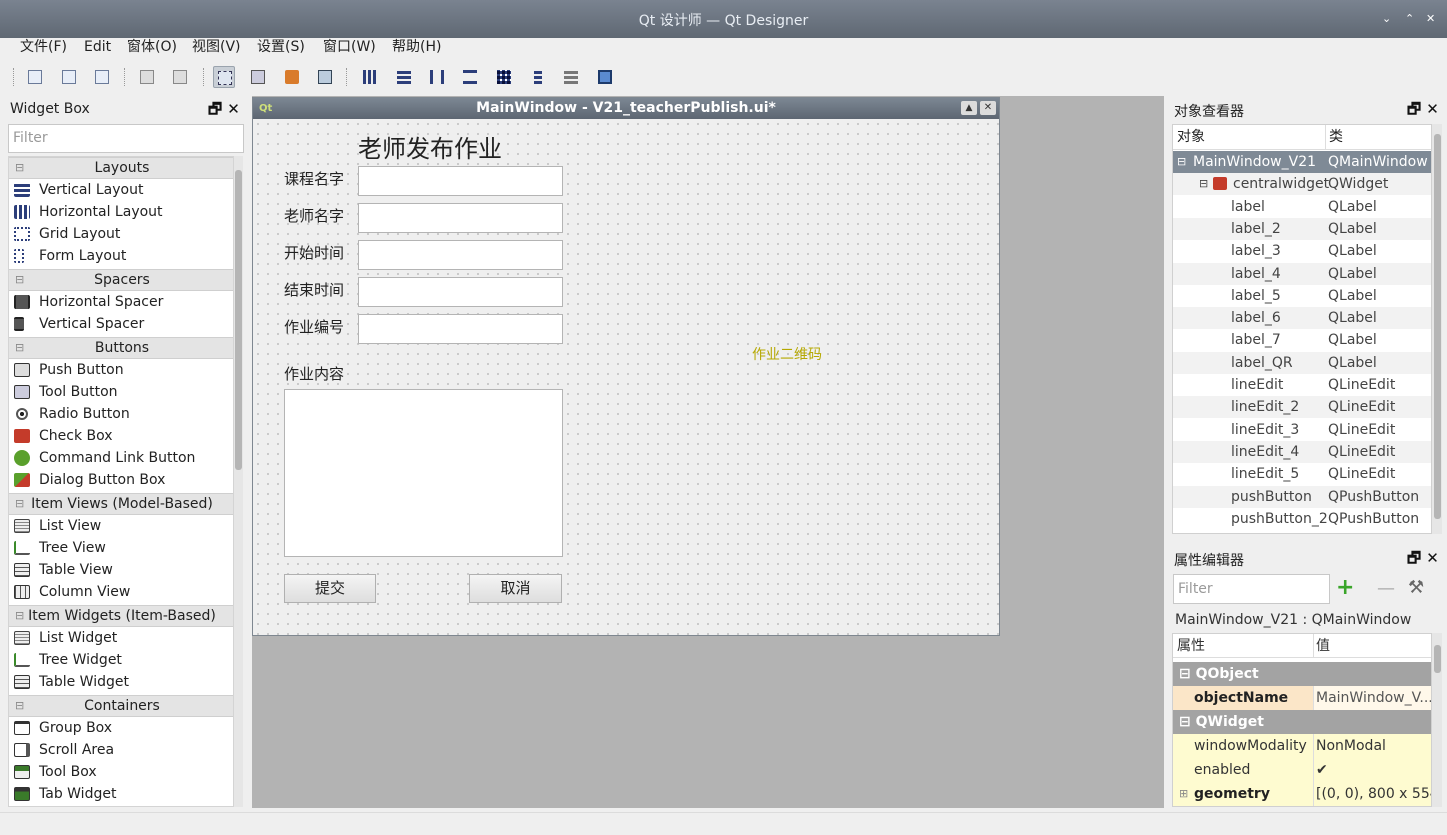 Image resolution: width=1447 pixels, height=835 pixels. What do you see at coordinates (1302, 674) in the screenshot?
I see `property-group-qobject: ⊟ QObject` at bounding box center [1302, 674].